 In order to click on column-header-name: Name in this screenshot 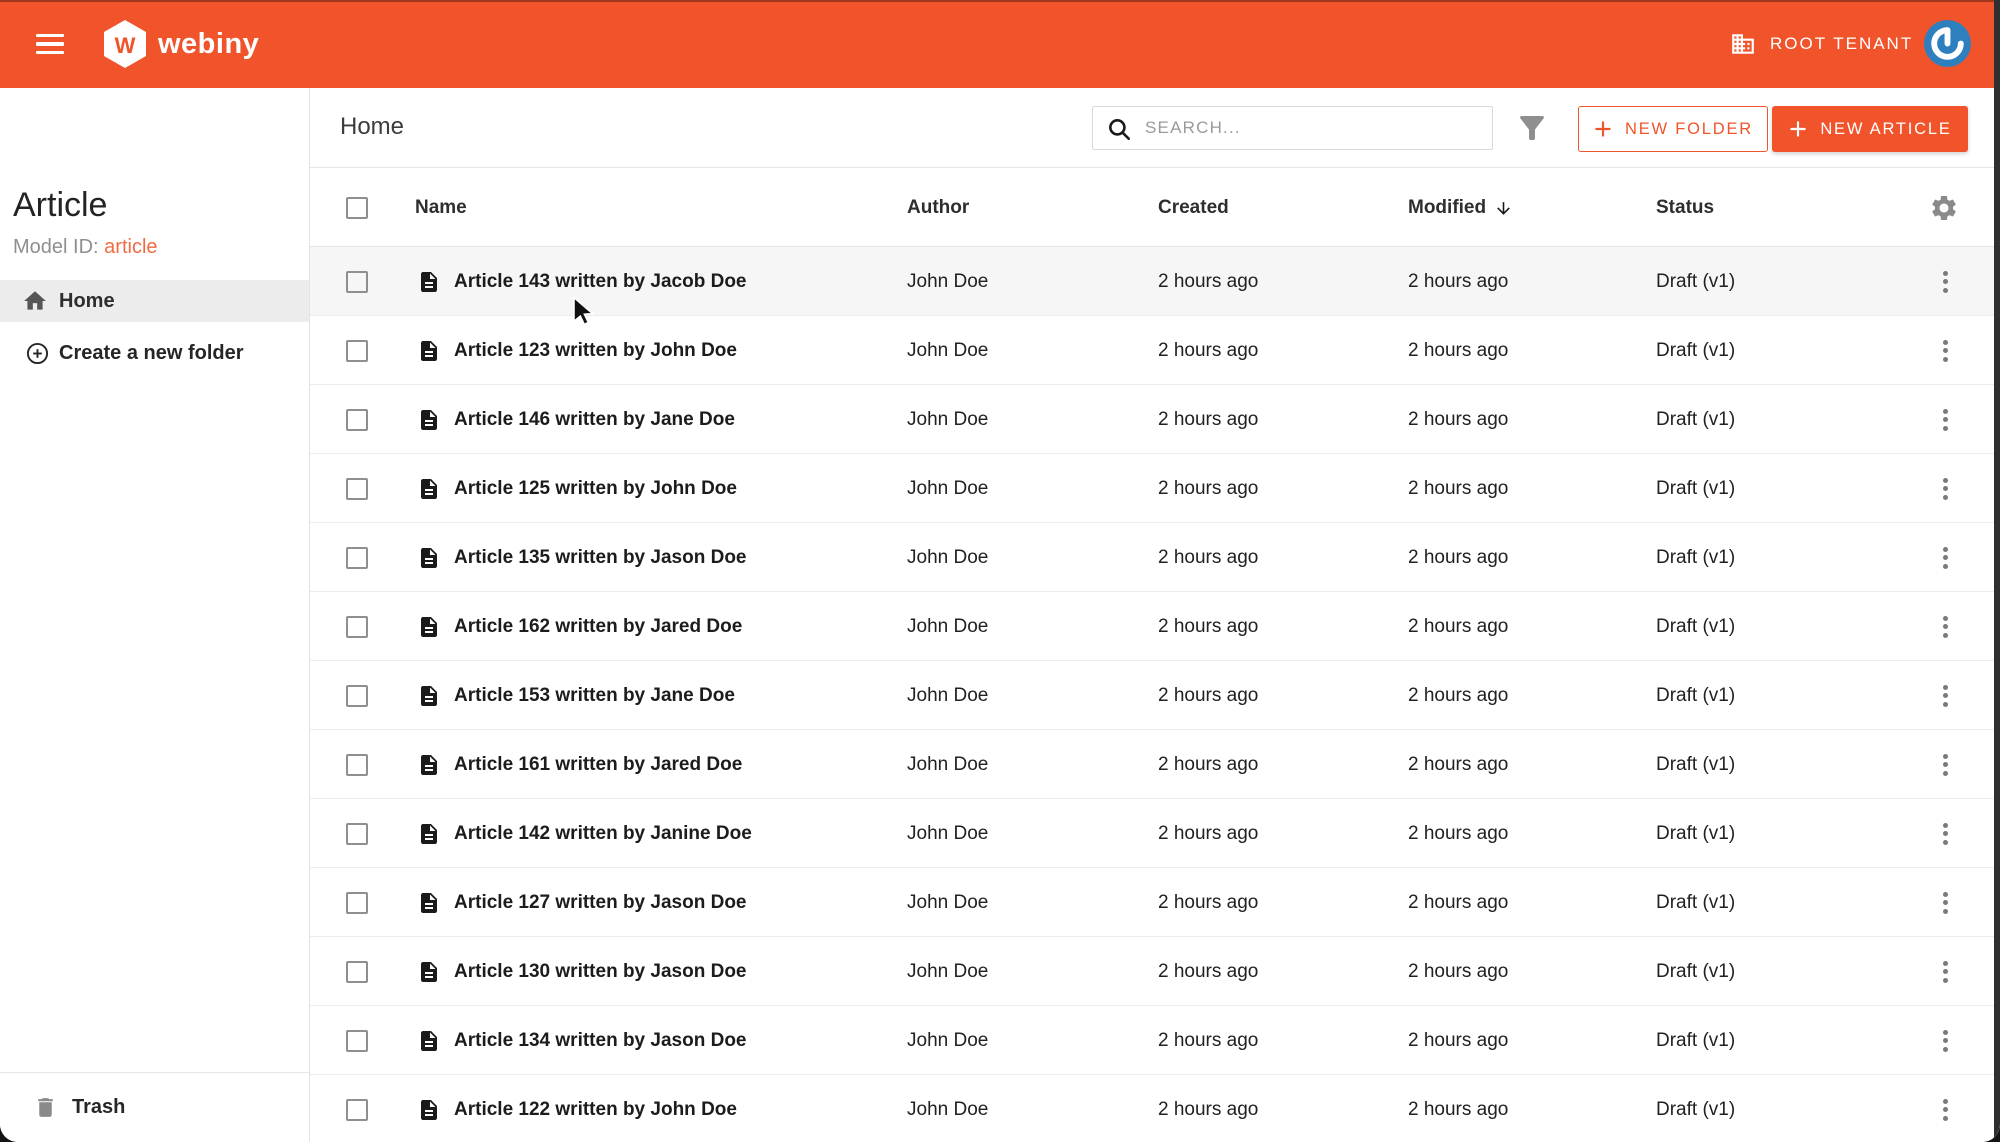, I will do `click(441, 208)`.